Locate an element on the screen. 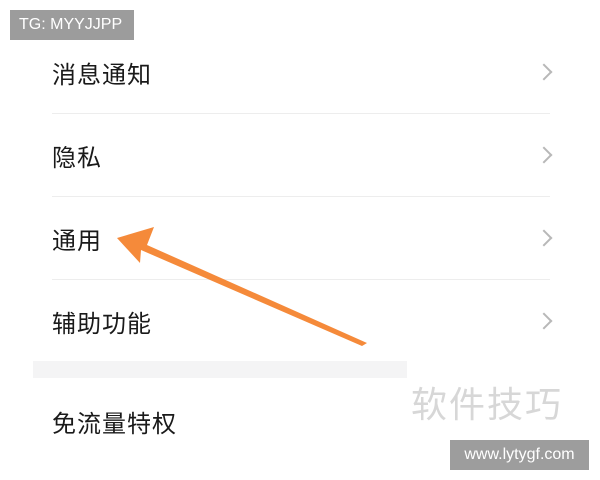 The width and height of the screenshot is (600, 480). menu-item-label: 隐私 is located at coordinates (77, 157).